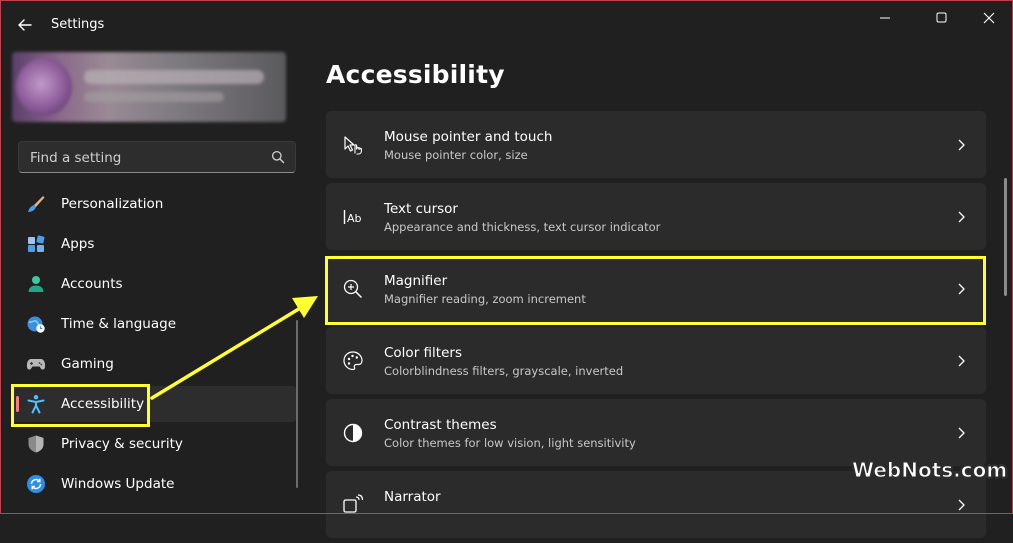  What do you see at coordinates (415, 74) in the screenshot?
I see `page-title: Accessibility` at bounding box center [415, 74].